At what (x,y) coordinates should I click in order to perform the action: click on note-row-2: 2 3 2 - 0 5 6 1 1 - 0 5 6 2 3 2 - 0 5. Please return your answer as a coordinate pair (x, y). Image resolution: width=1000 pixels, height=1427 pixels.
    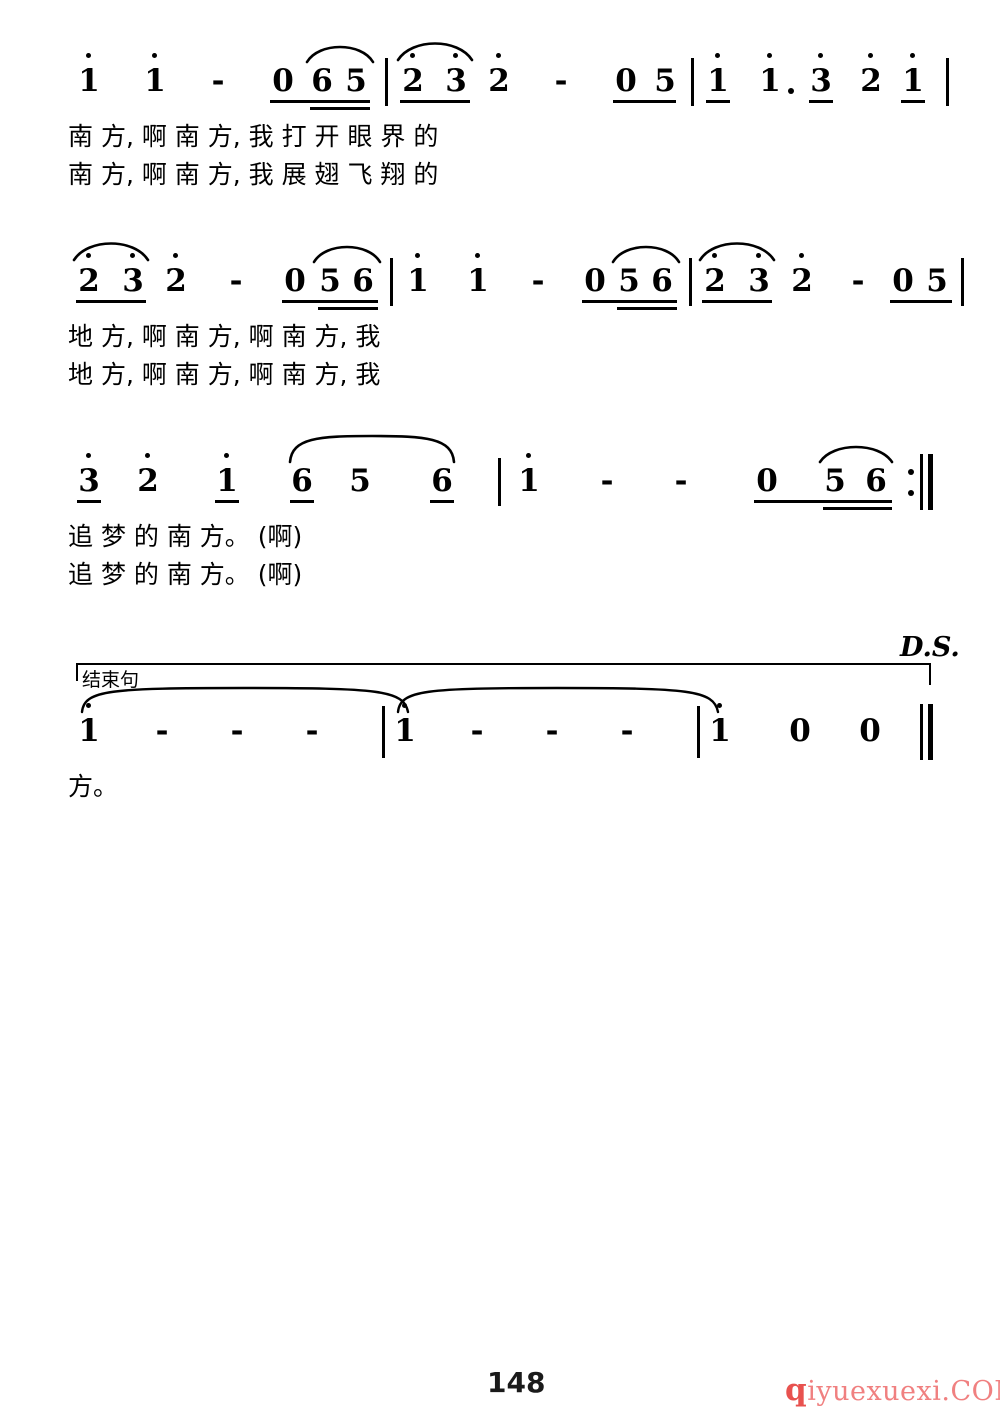
    Looking at the image, I should click on (500, 281).